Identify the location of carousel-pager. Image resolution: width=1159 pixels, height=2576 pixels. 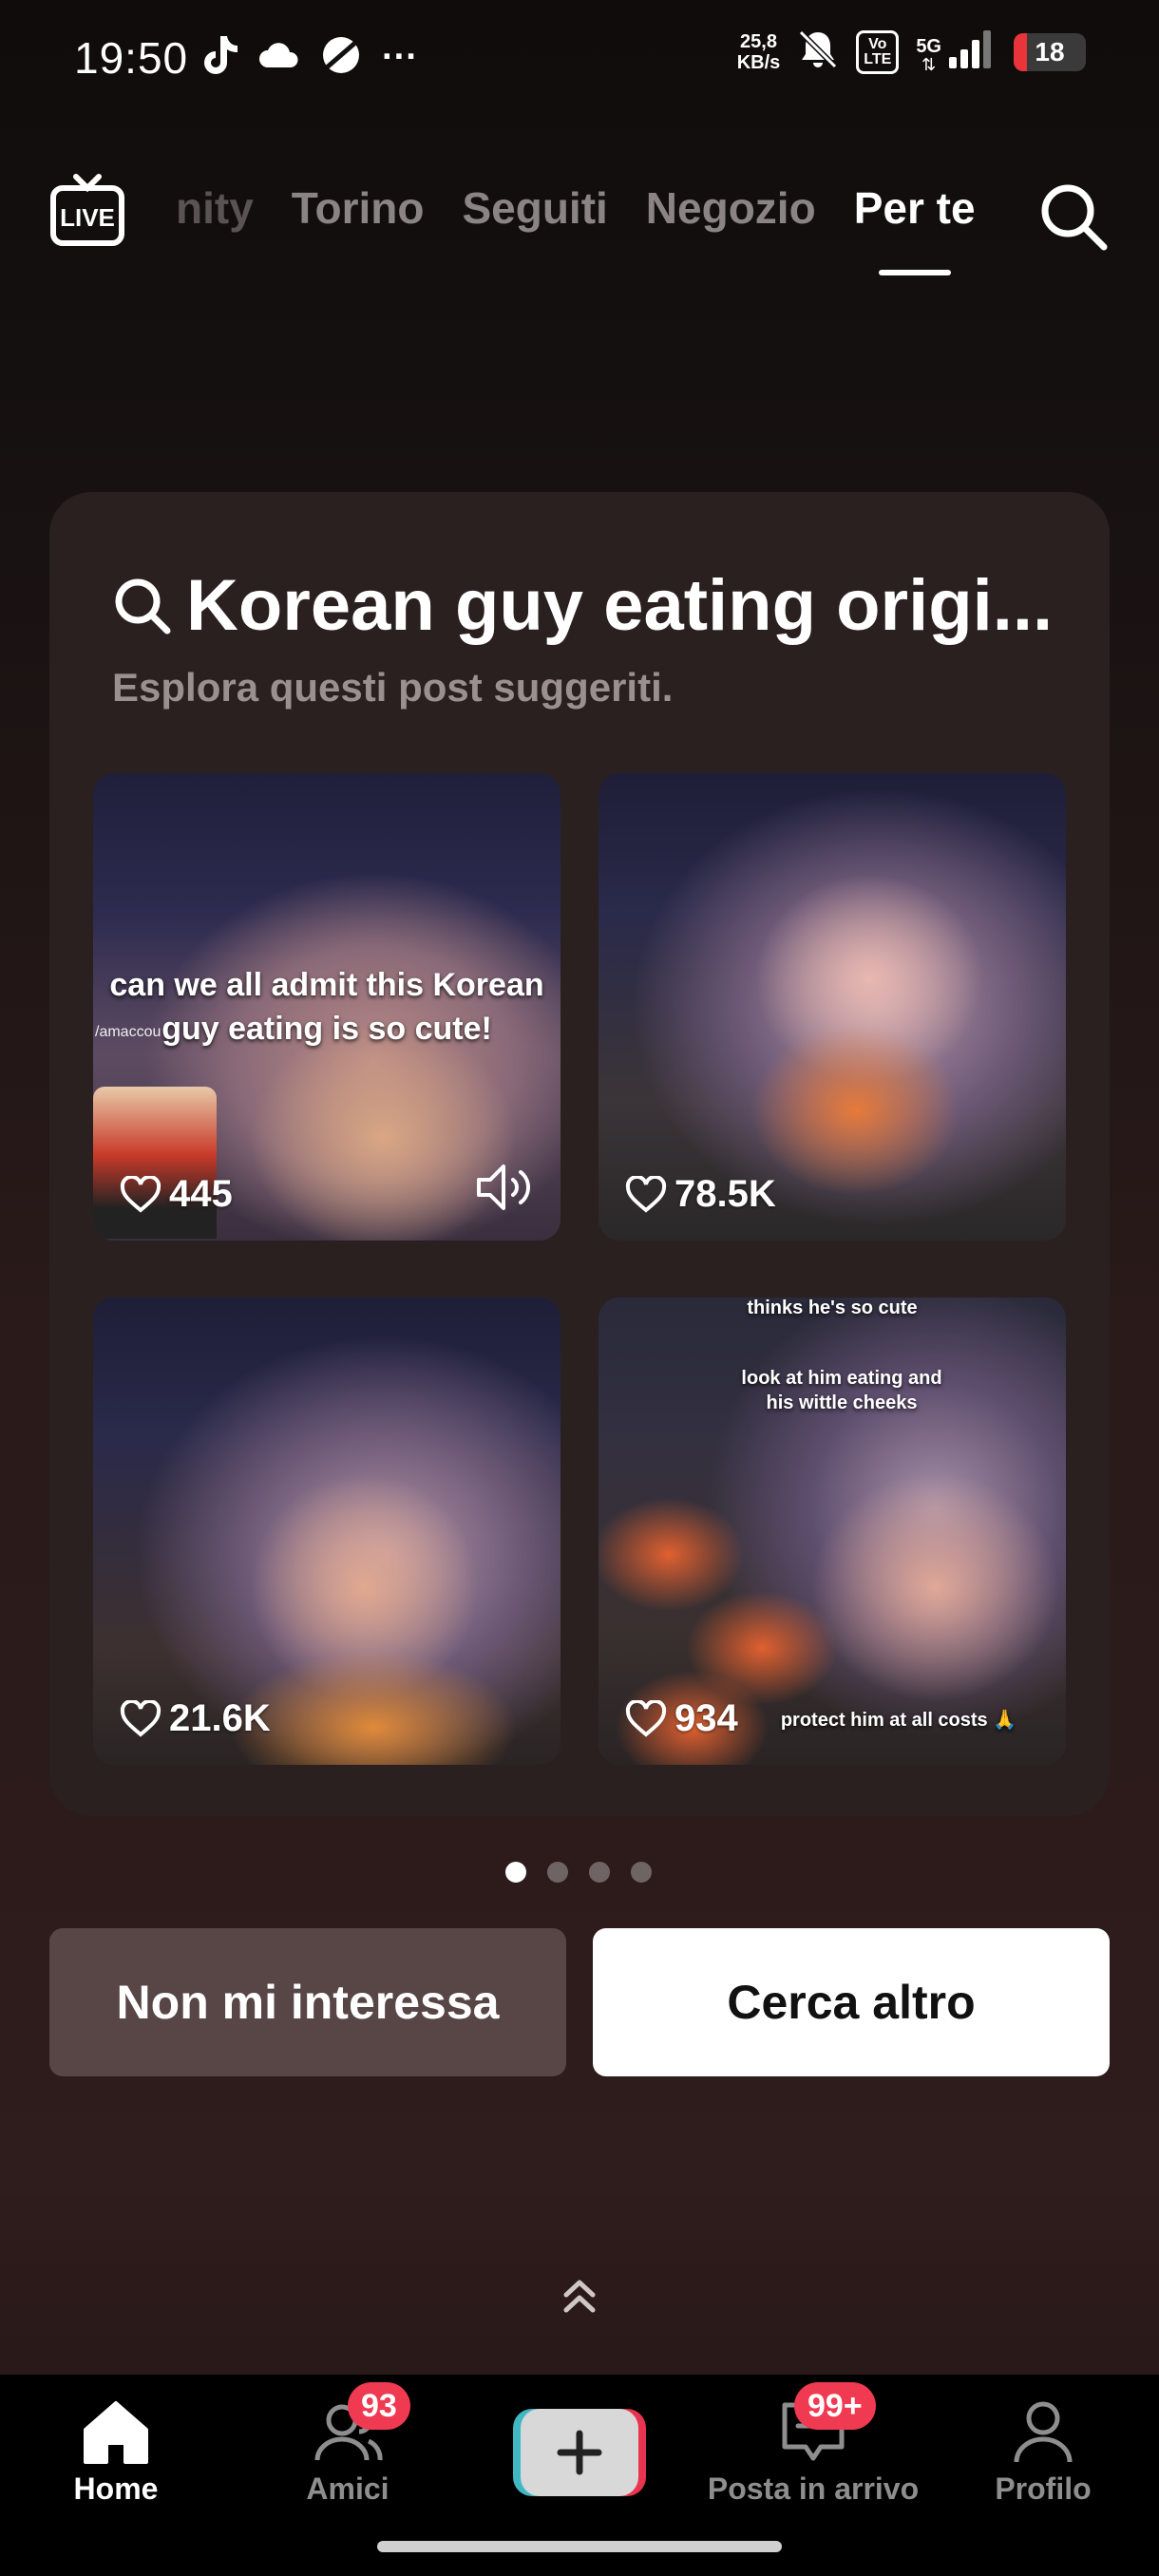
(578, 1872).